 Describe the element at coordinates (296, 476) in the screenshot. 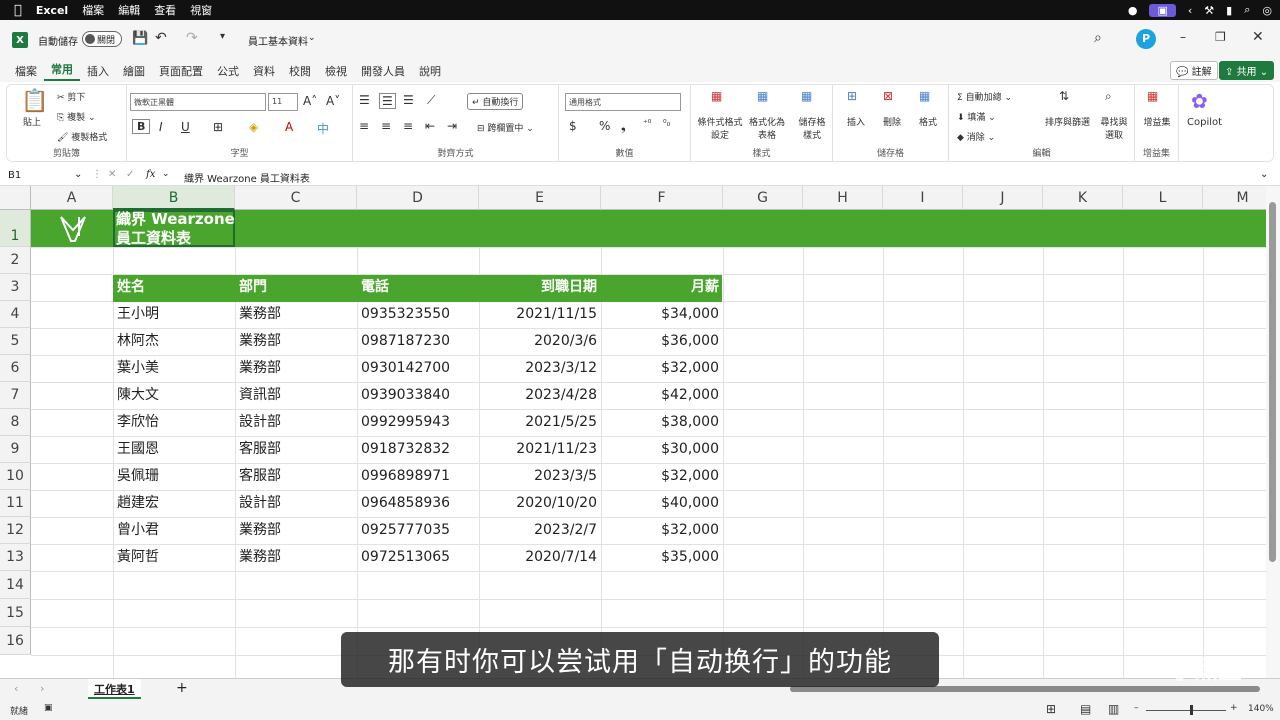

I see `table-cell: 客服部` at that location.